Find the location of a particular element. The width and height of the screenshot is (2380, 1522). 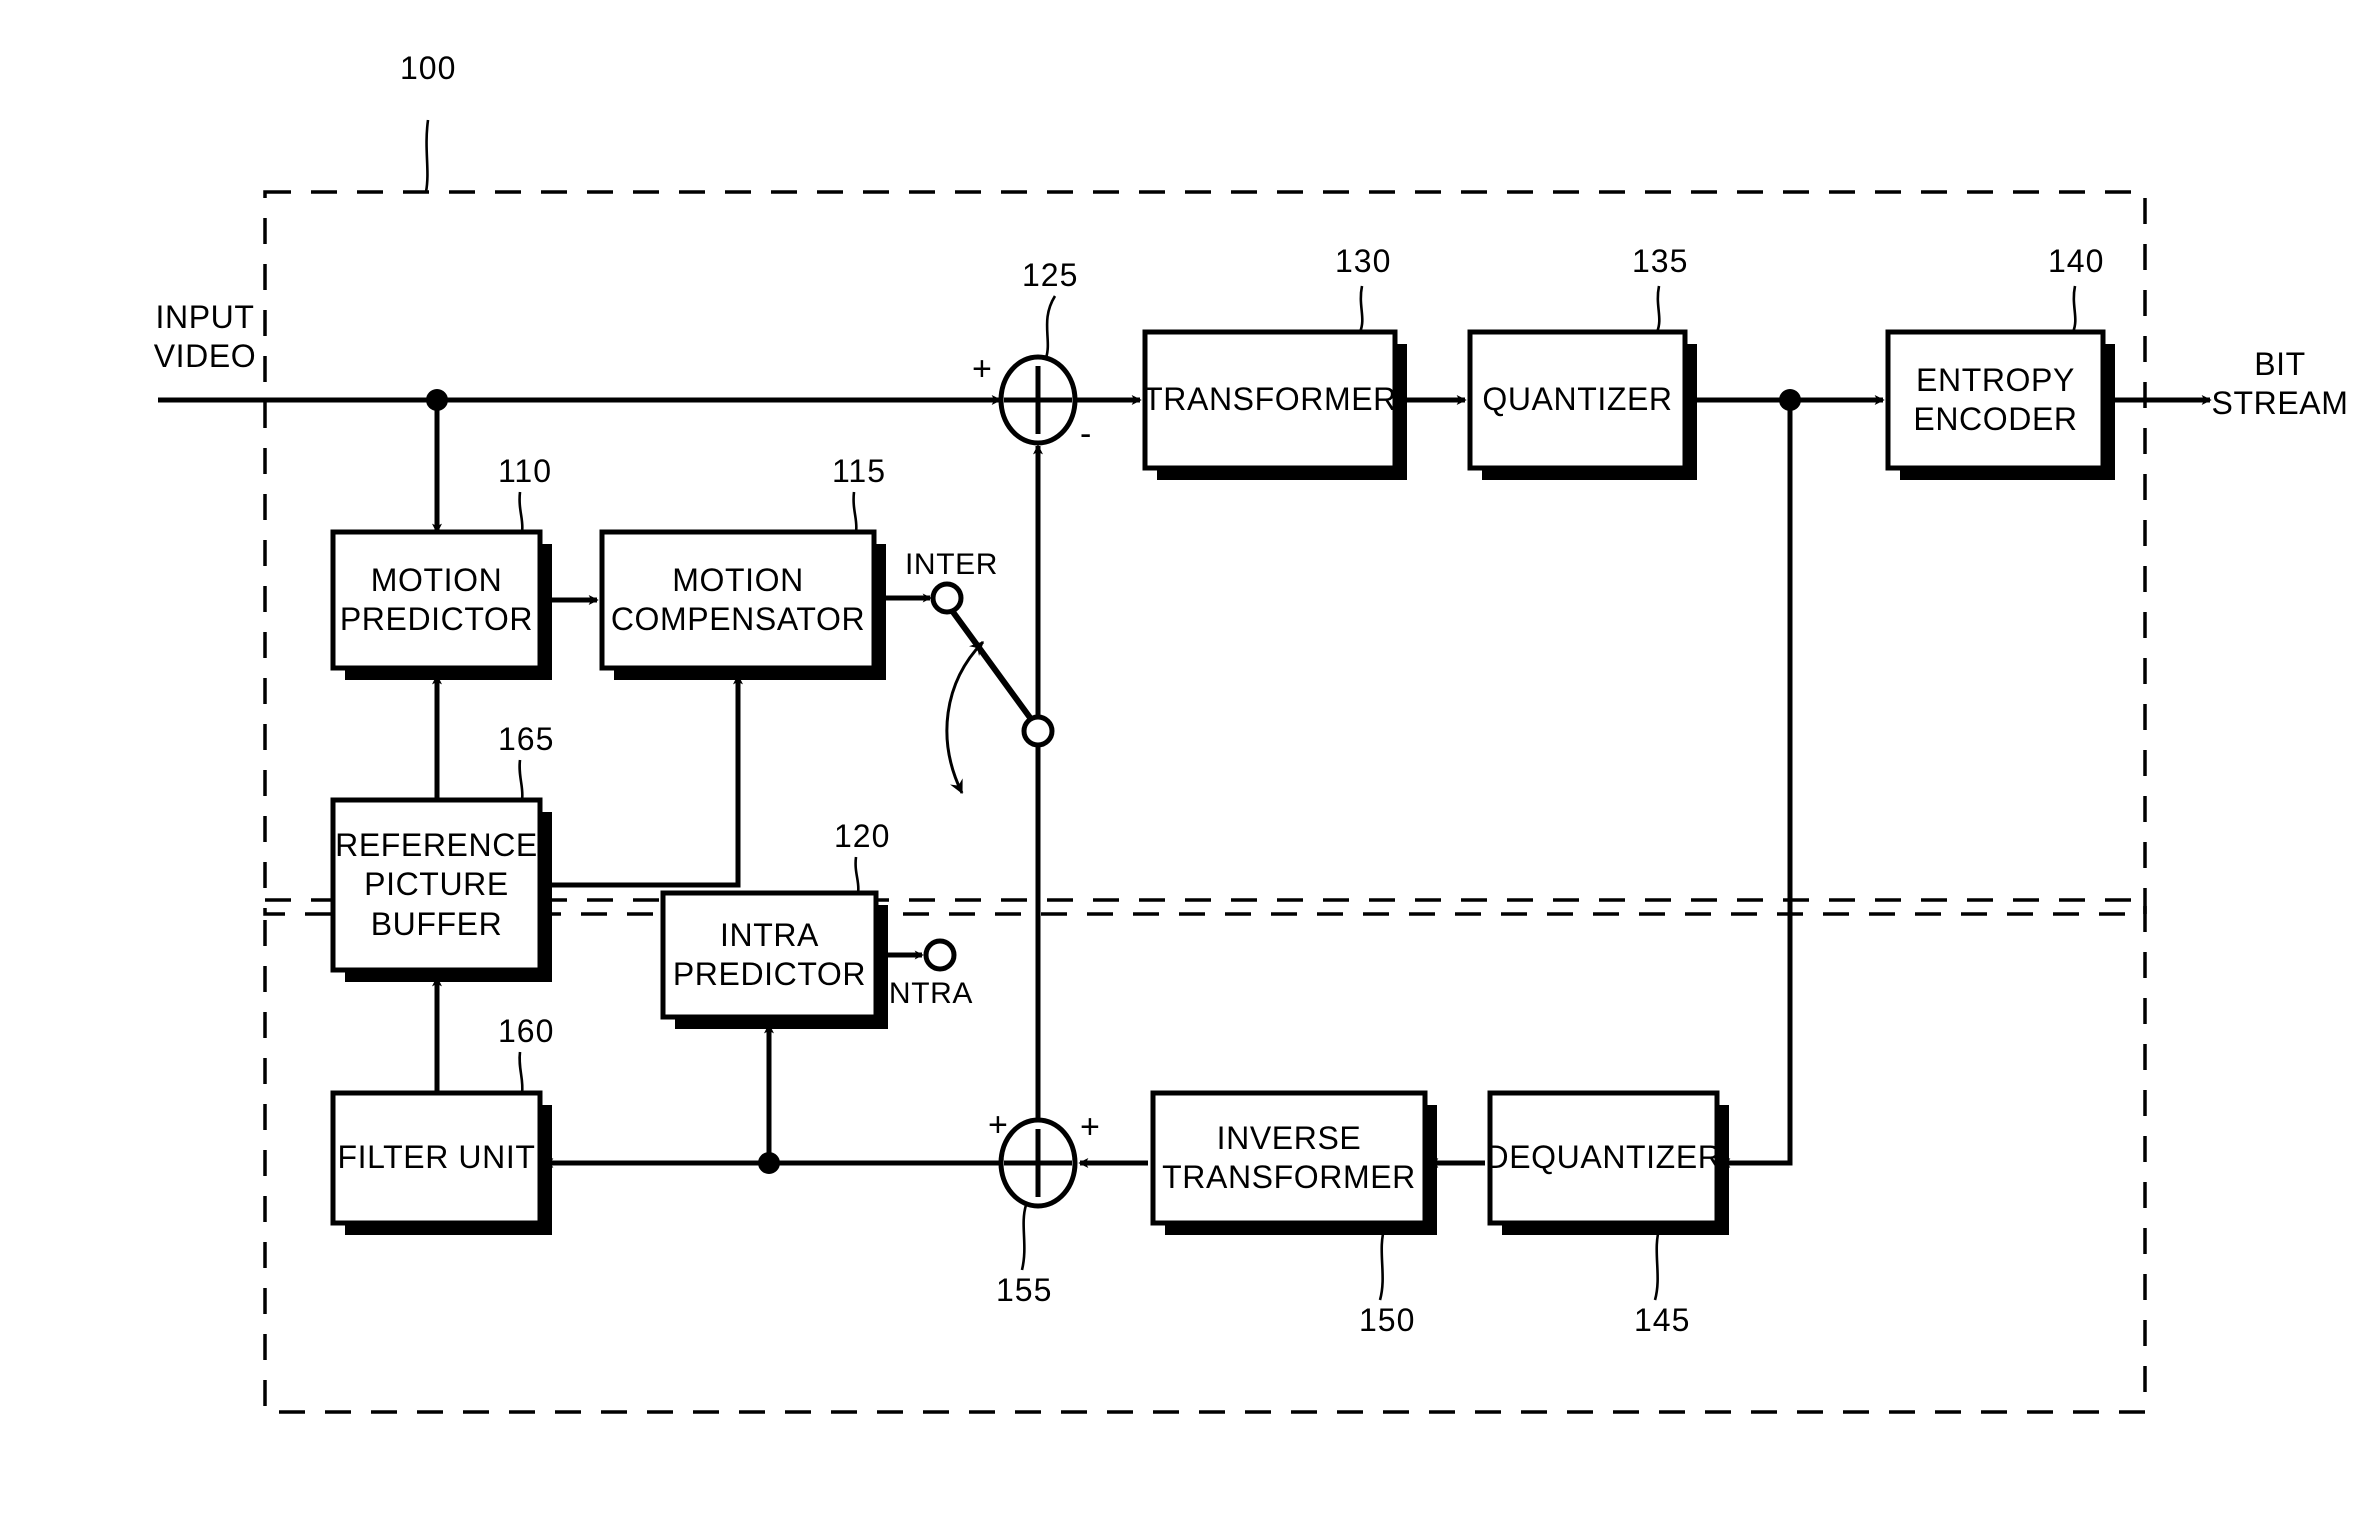

ref-number-150: 150 is located at coordinates (1387, 1320).